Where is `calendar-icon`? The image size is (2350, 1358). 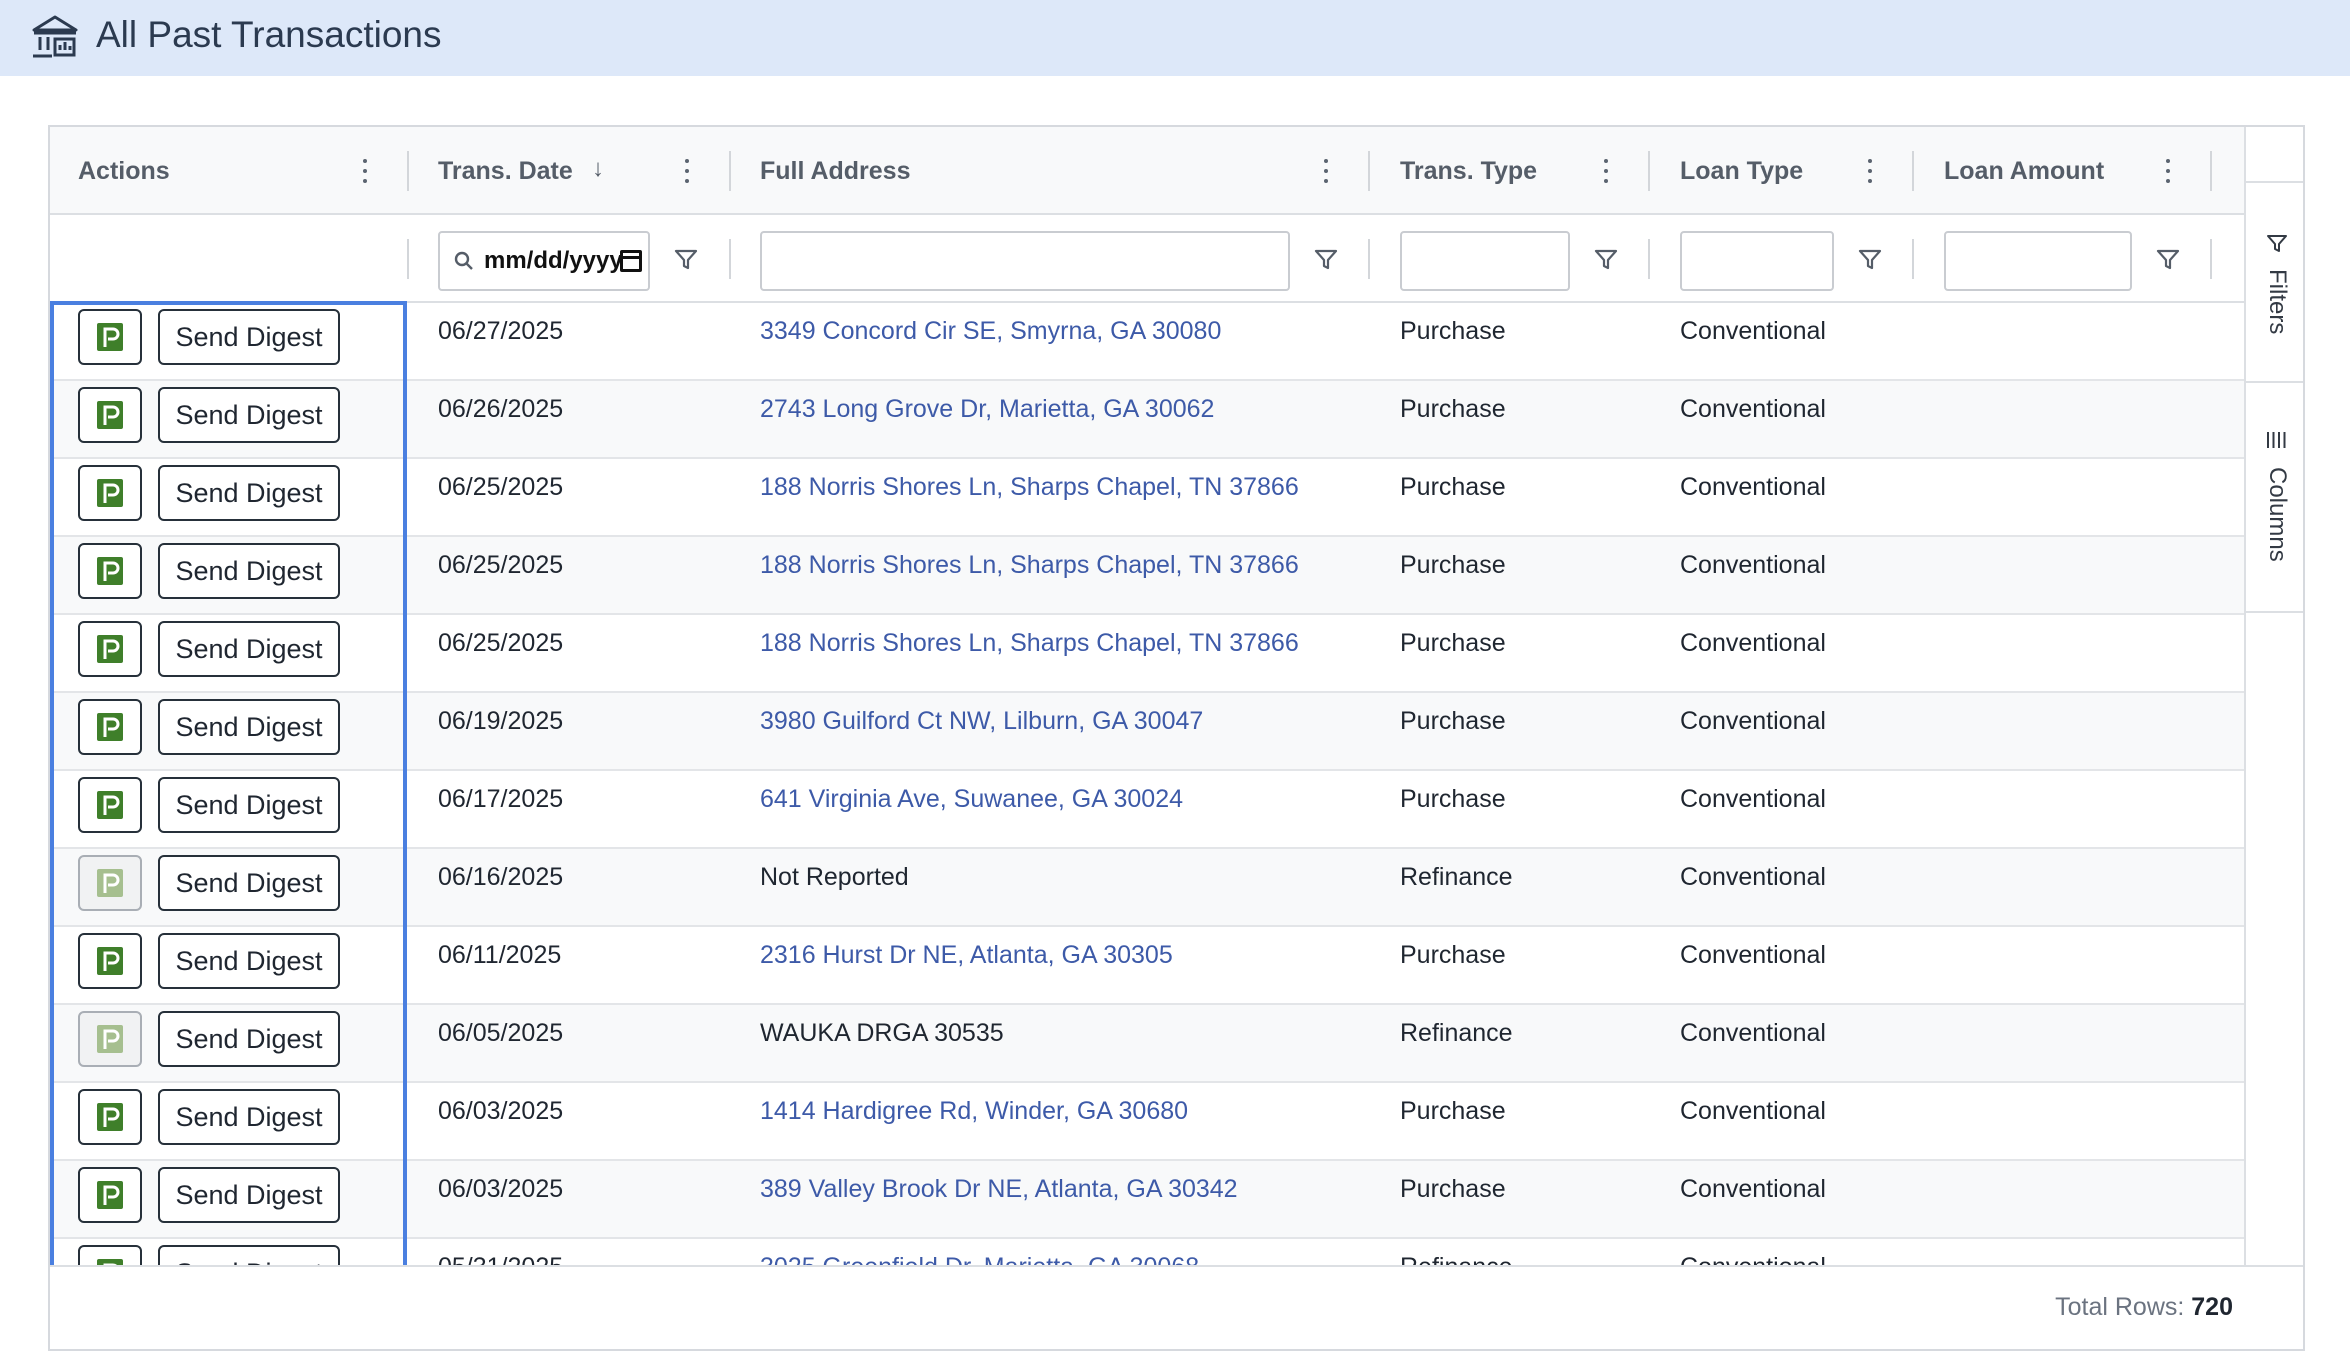
calendar-icon is located at coordinates (631, 261).